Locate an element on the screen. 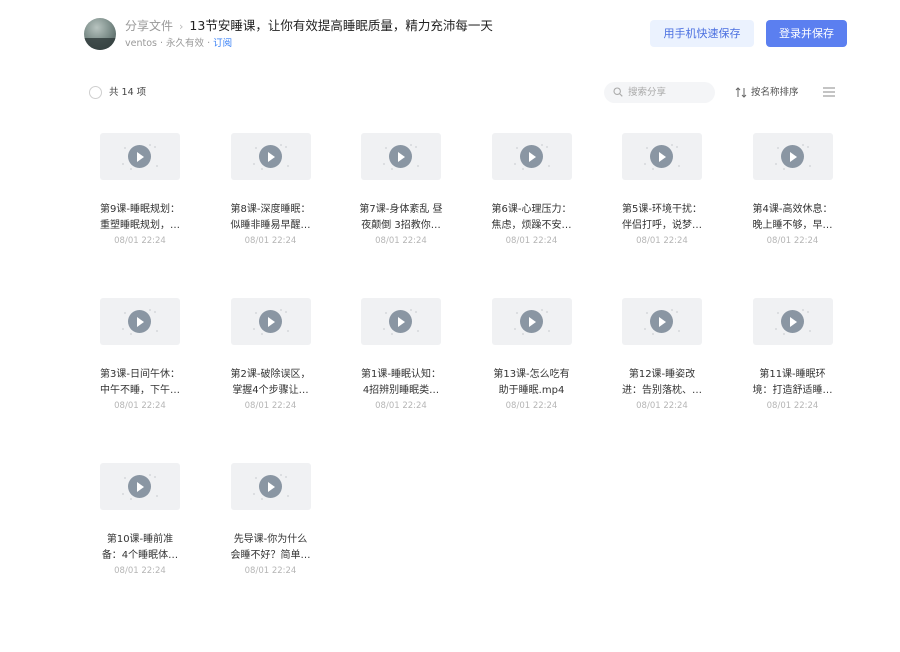 The height and width of the screenshot is (652, 900). login-save-button: 登录并保存 is located at coordinates (806, 33).